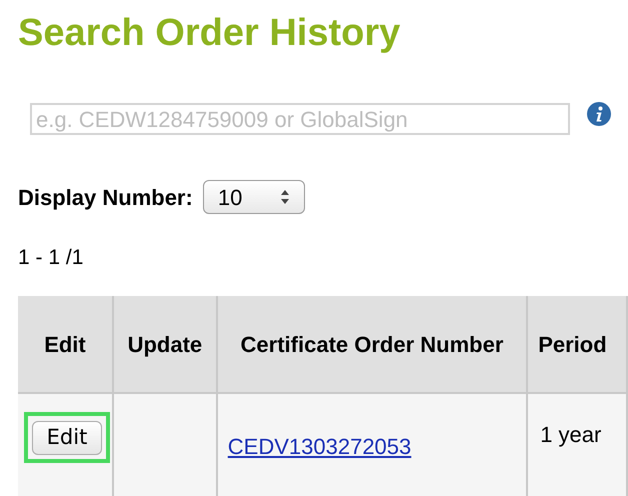 Image resolution: width=628 pixels, height=496 pixels. What do you see at coordinates (599, 114) in the screenshot?
I see `info-icon` at bounding box center [599, 114].